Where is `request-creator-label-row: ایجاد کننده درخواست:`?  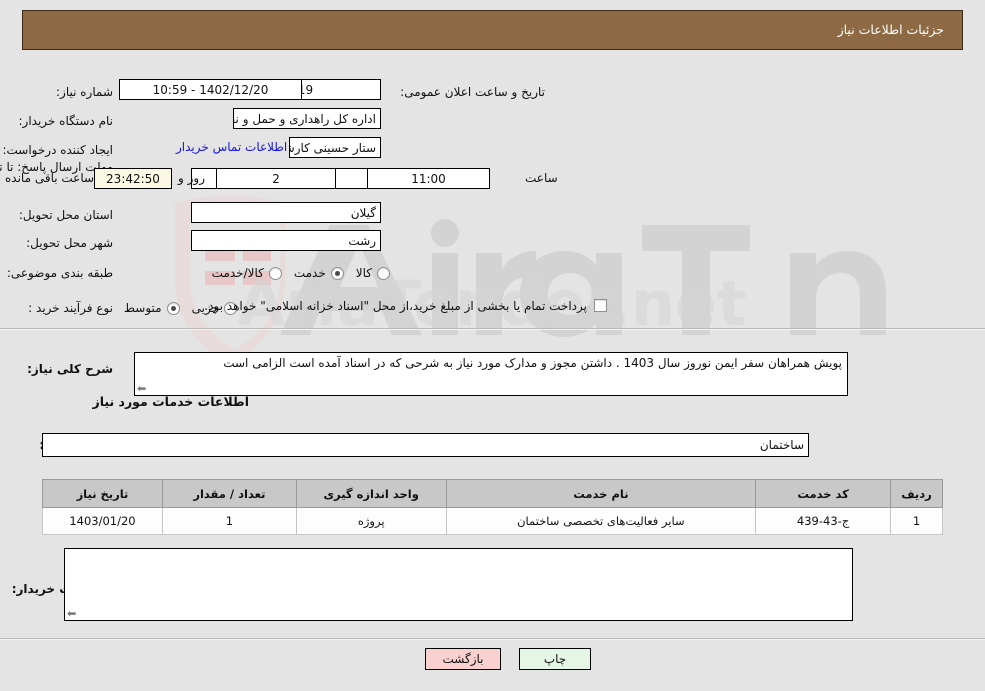
request-creator-label-row: ایجاد کننده درخواست: is located at coordinates (57, 150).